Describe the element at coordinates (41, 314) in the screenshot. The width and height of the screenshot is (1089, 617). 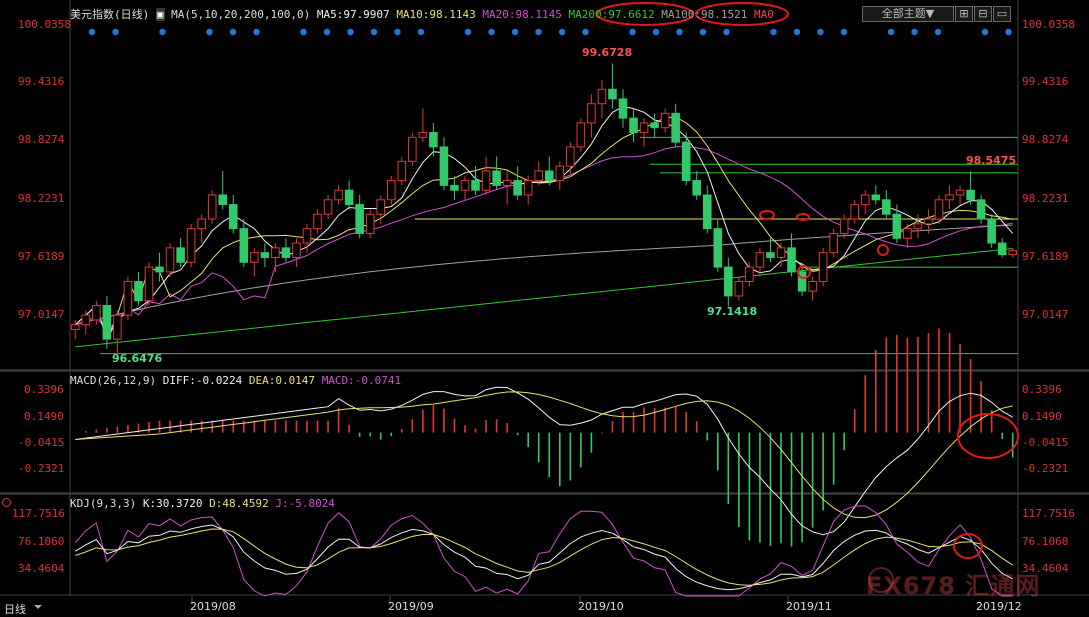
I see `price-axis-left-6: 97.0147` at that location.